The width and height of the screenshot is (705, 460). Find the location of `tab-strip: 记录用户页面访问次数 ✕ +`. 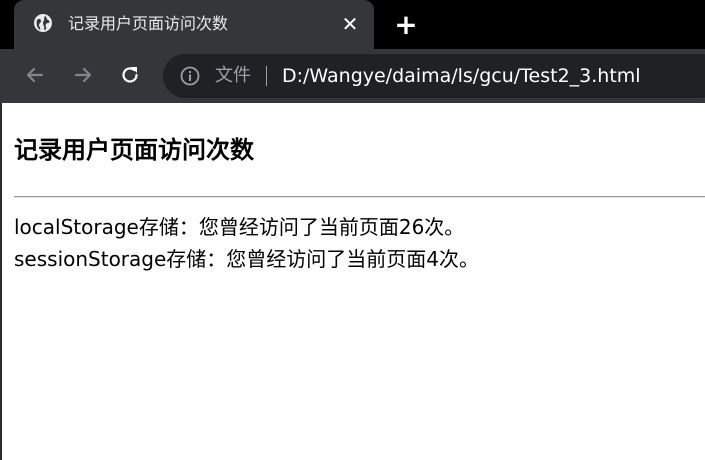

tab-strip: 记录用户页面访问次数 ✕ + is located at coordinates (352, 24).